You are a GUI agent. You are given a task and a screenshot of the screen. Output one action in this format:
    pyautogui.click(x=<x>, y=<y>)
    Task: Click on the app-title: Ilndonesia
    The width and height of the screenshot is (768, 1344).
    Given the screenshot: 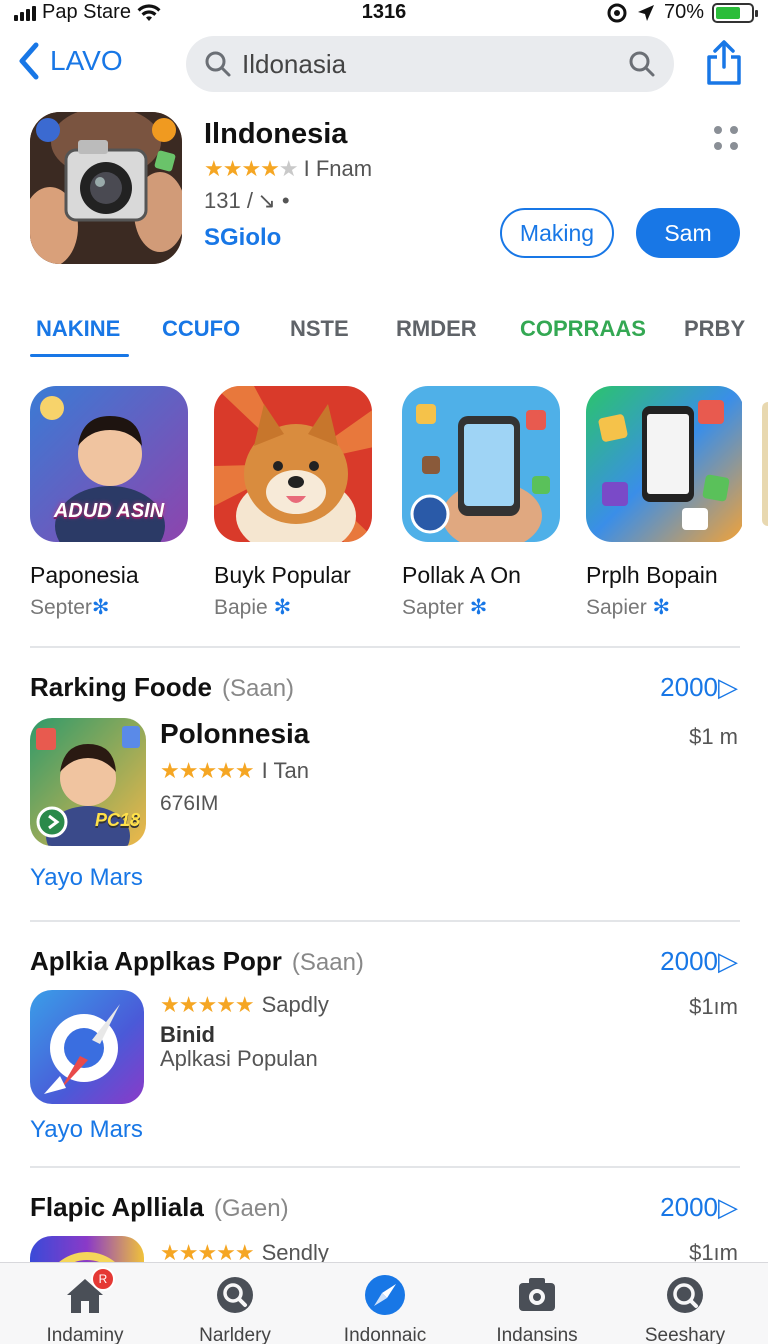 What is the action you would take?
    pyautogui.click(x=276, y=134)
    